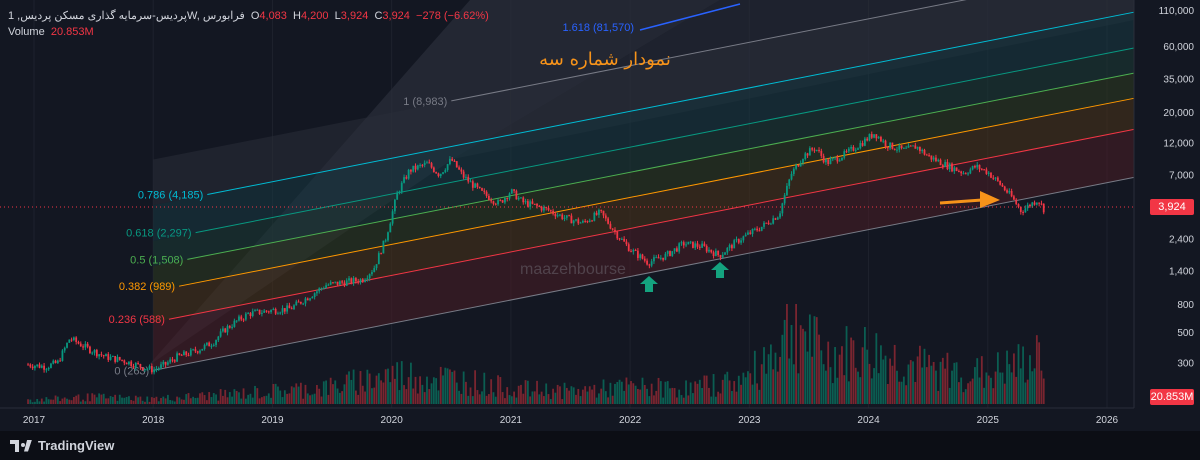 Image resolution: width=1200 pixels, height=460 pixels. What do you see at coordinates (511, 420) in the screenshot?
I see `time-tick-label: 2021` at bounding box center [511, 420].